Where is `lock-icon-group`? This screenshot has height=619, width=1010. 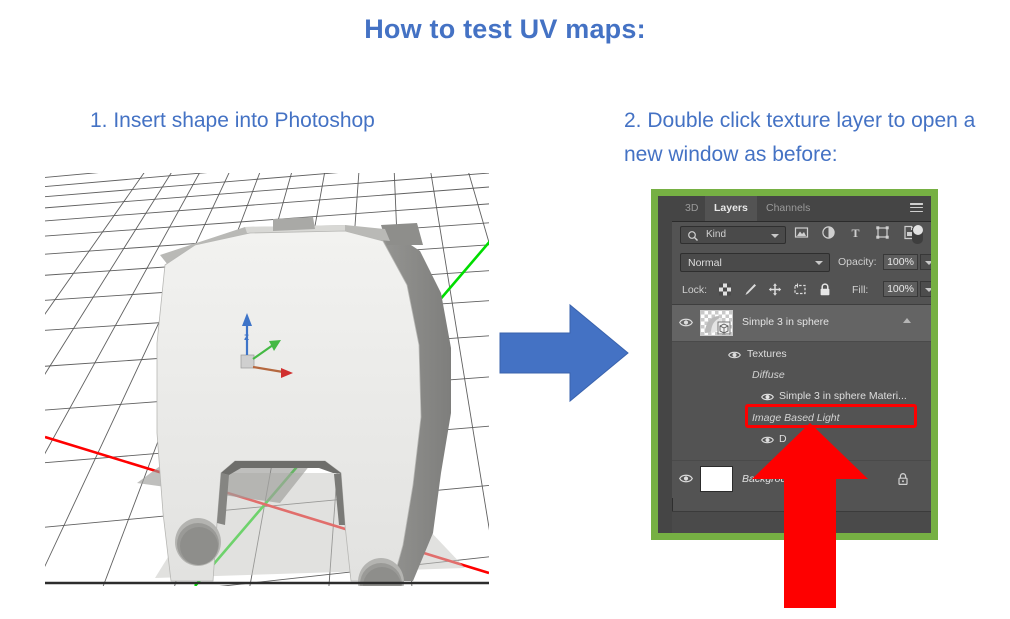
lock-icon-group is located at coordinates (775, 289).